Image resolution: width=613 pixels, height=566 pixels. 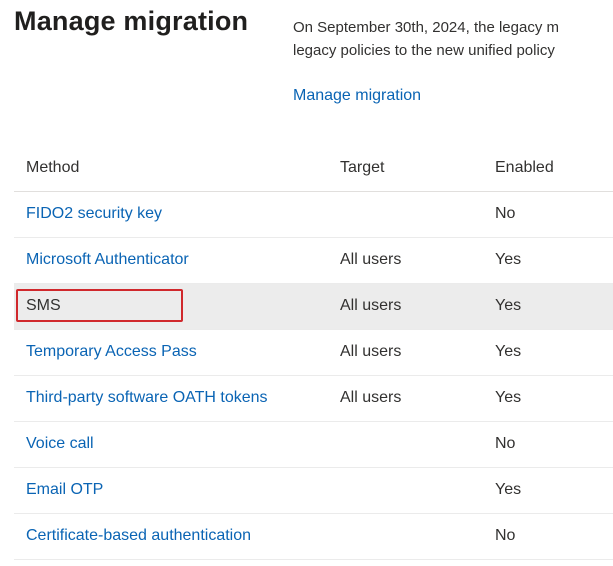 I want to click on manage-migration-link: Manage migration, so click(x=357, y=96).